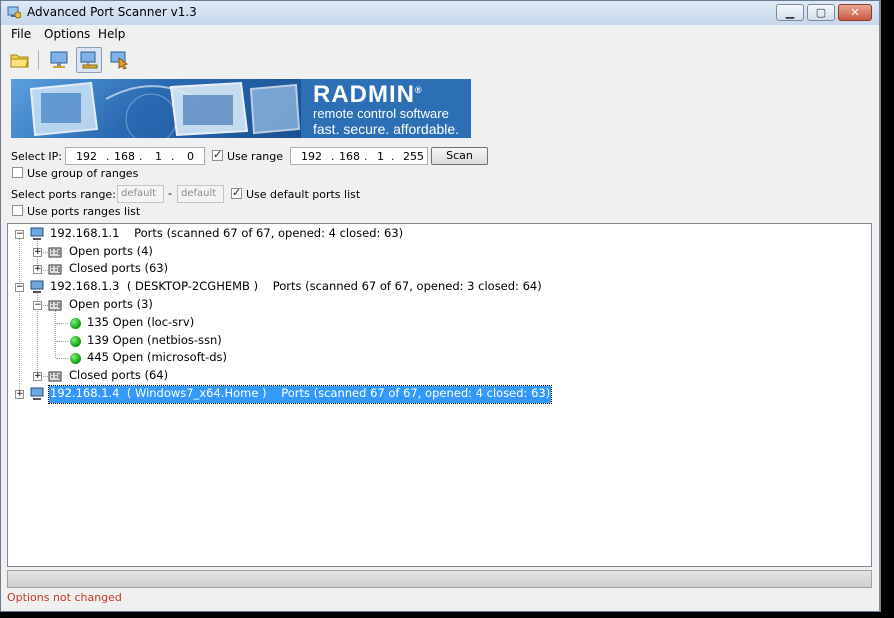  What do you see at coordinates (85, 393) in the screenshot?
I see `host-ip: 192.168.1.4` at bounding box center [85, 393].